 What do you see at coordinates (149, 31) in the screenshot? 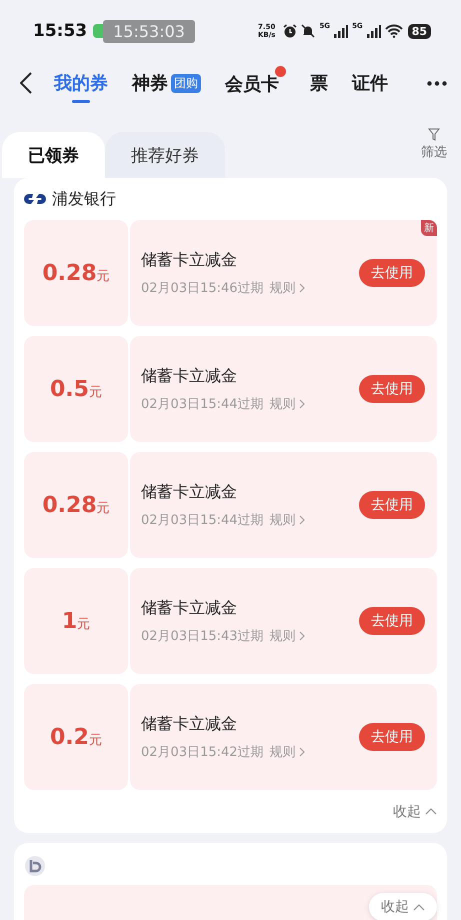
I see `clock-badge: 15:53:03` at bounding box center [149, 31].